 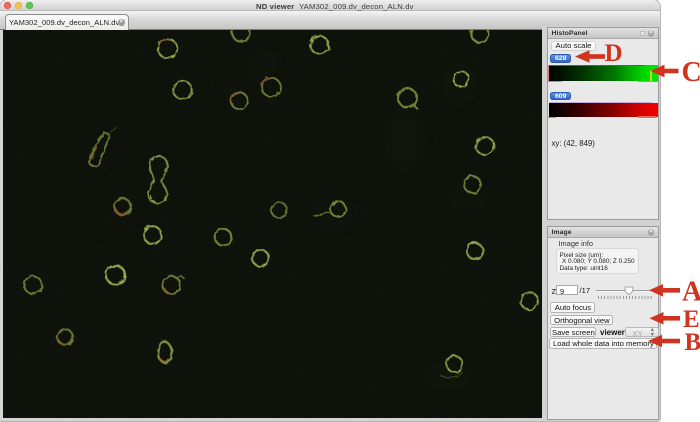 I want to click on svg-text: D, so click(x=614, y=53).